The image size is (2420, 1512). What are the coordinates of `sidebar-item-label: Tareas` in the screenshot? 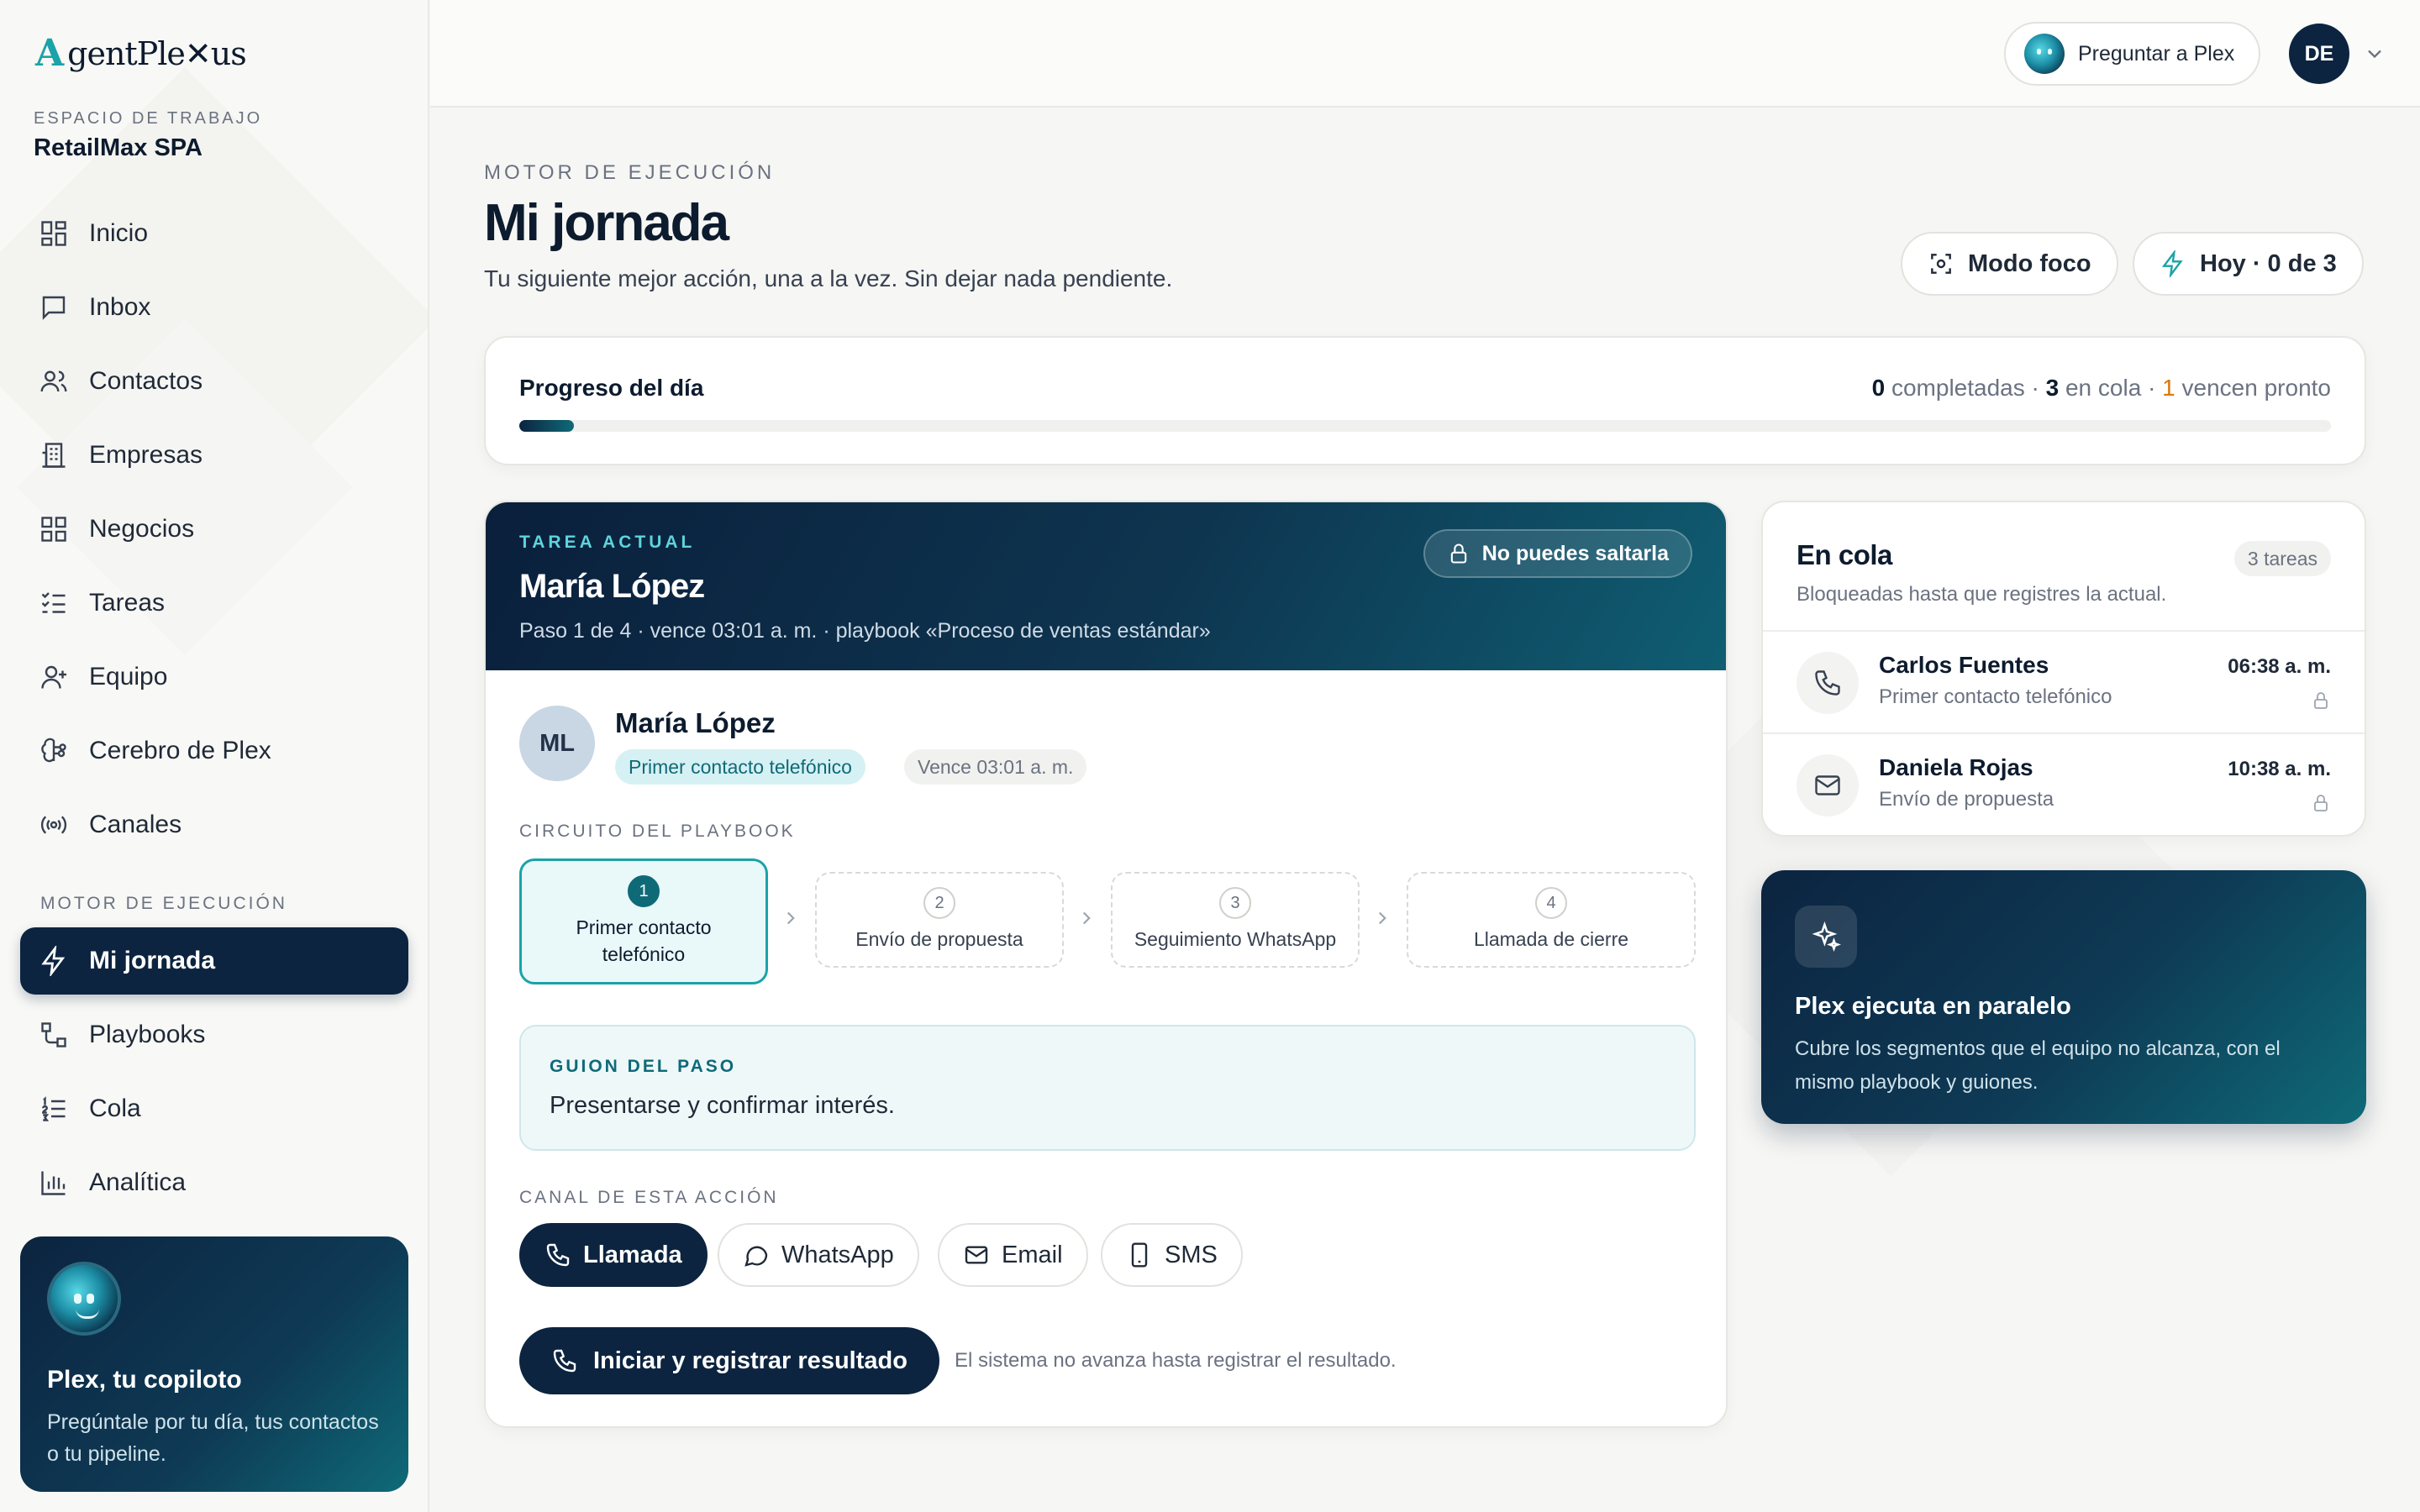 It's located at (128, 603).